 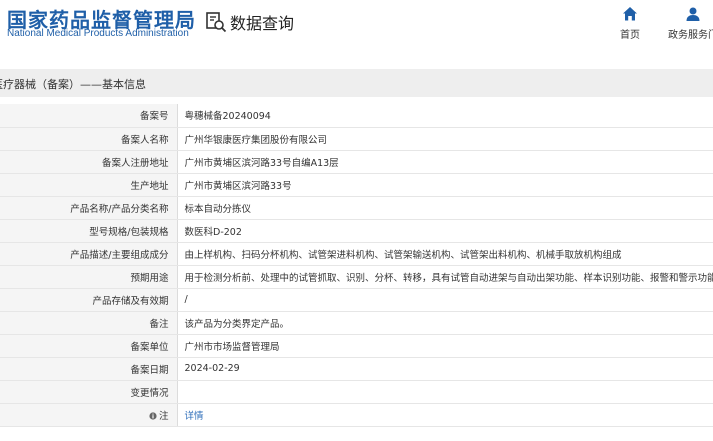 What do you see at coordinates (688, 23) in the screenshot?
I see `nav-government-services: 政务服务门` at bounding box center [688, 23].